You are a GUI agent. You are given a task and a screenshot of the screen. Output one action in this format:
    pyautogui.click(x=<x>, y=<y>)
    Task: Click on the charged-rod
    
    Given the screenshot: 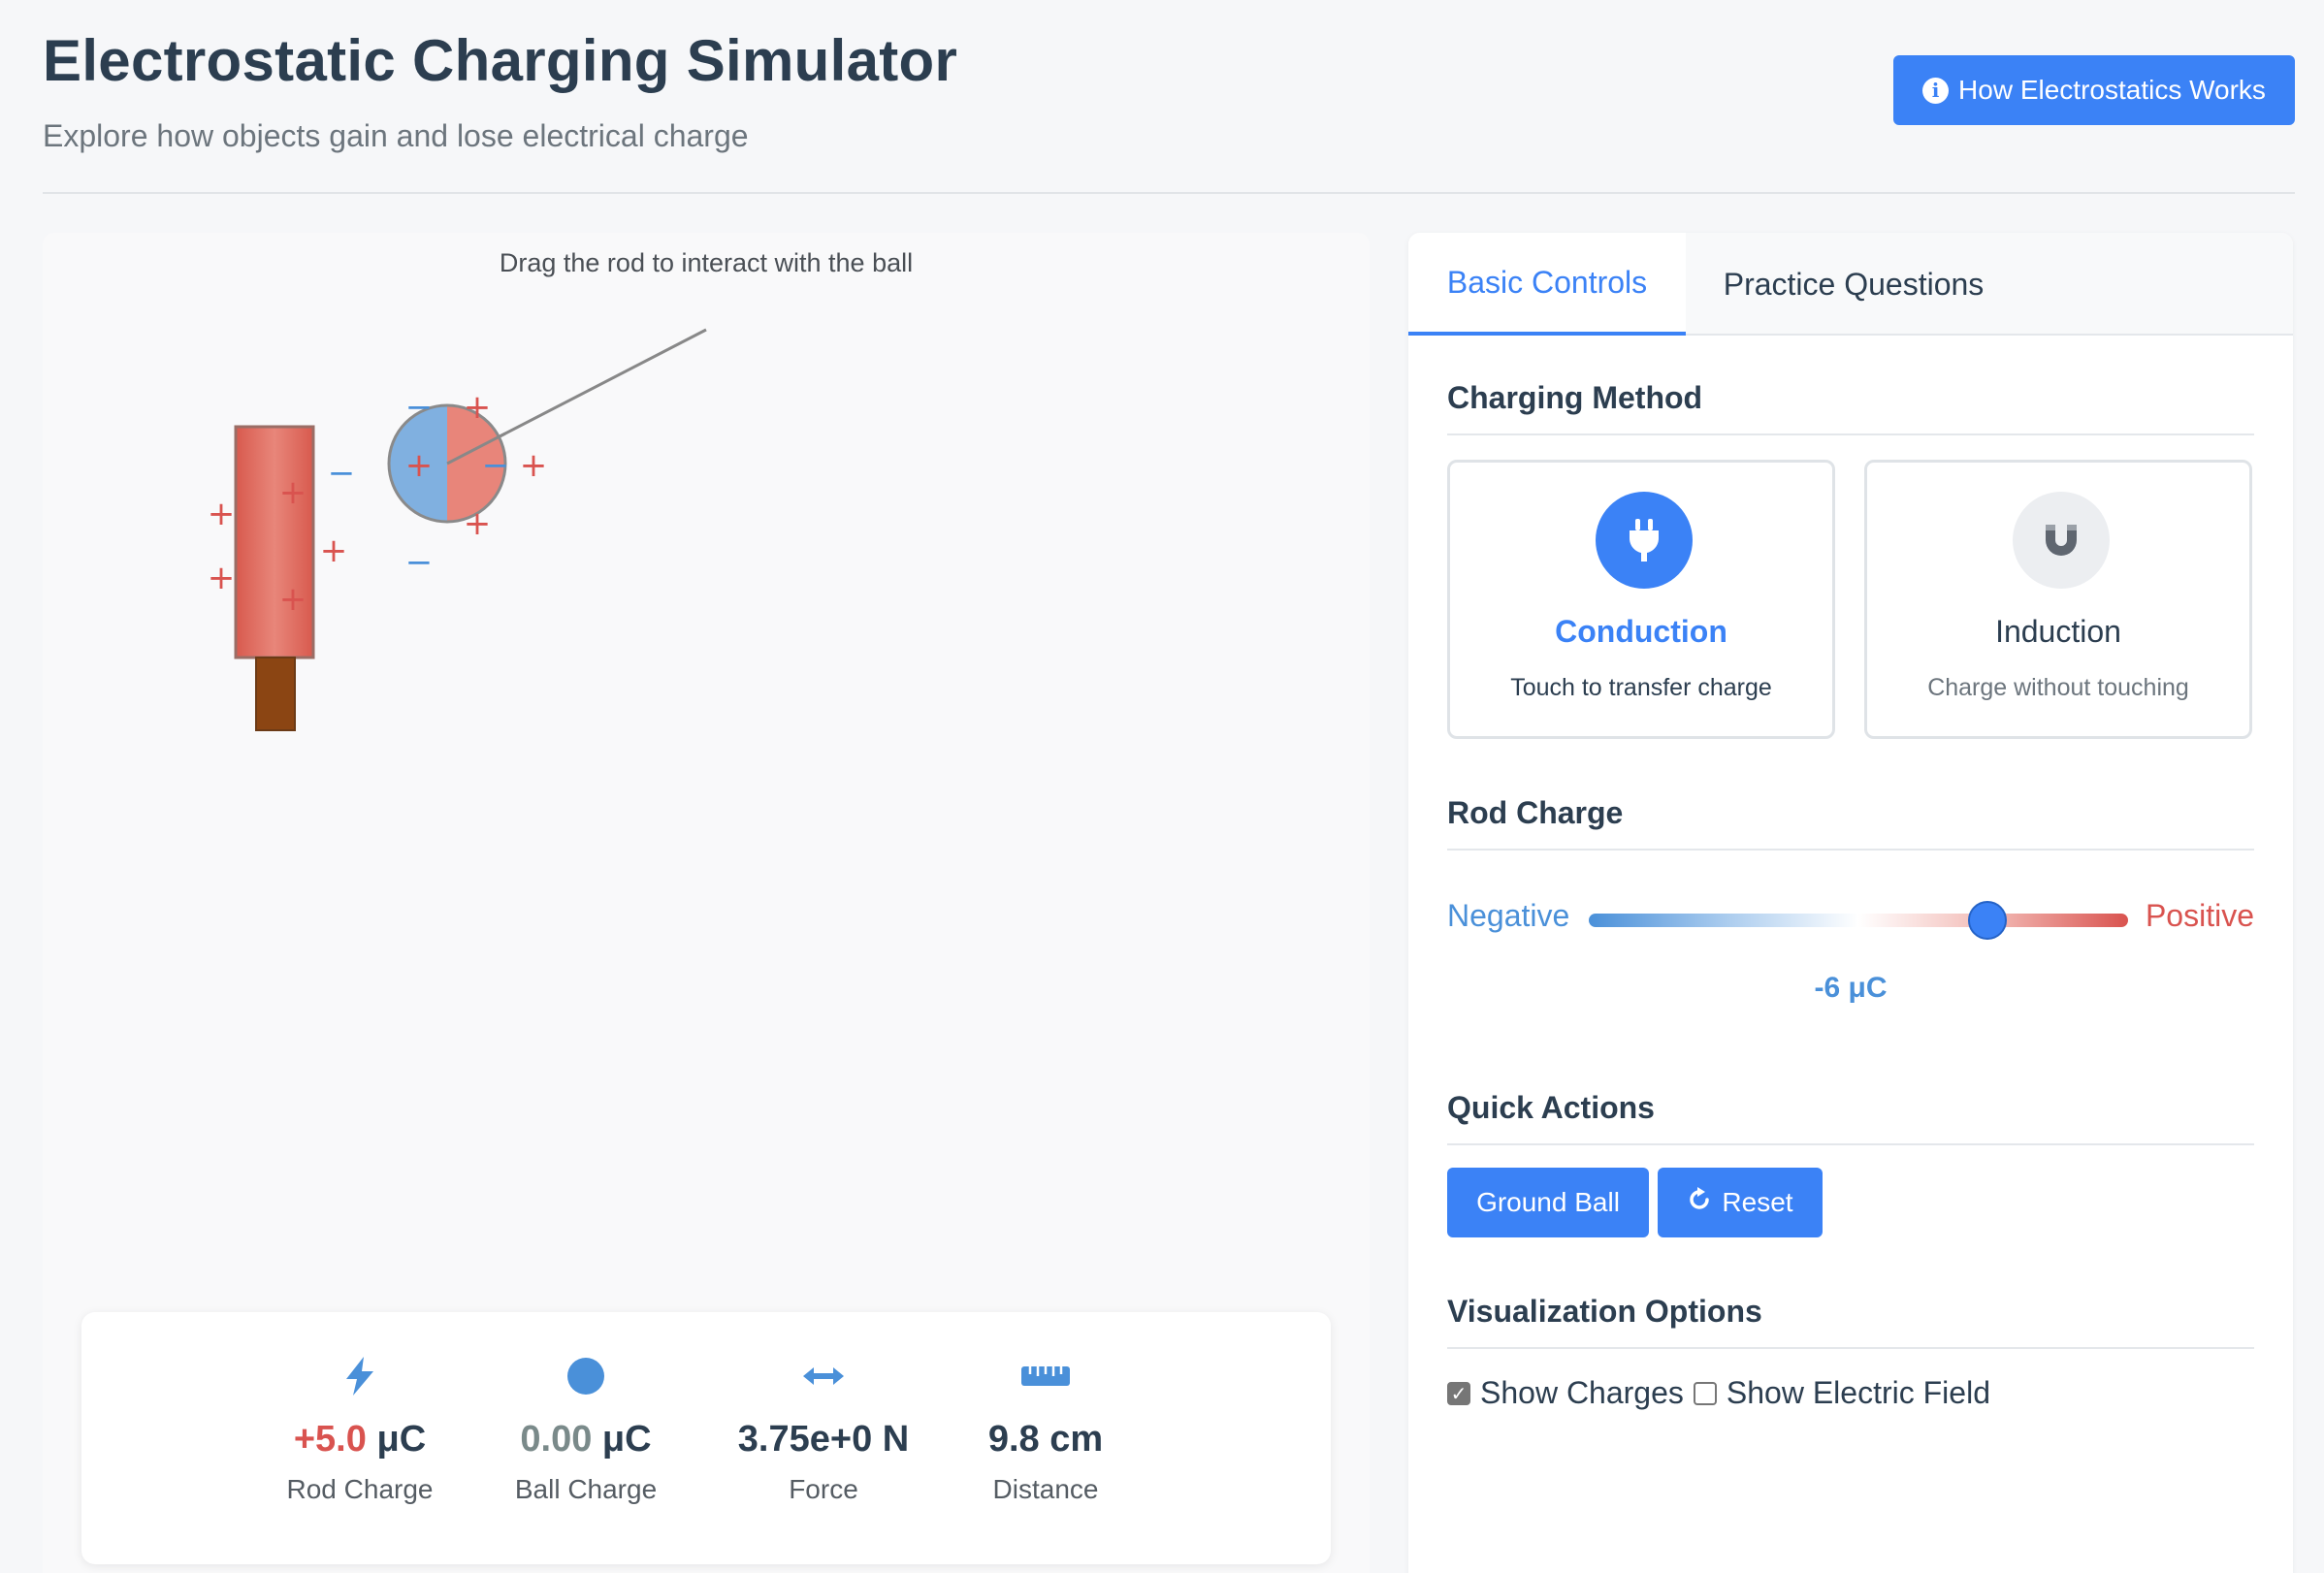 What is the action you would take?
    pyautogui.click(x=274, y=578)
    